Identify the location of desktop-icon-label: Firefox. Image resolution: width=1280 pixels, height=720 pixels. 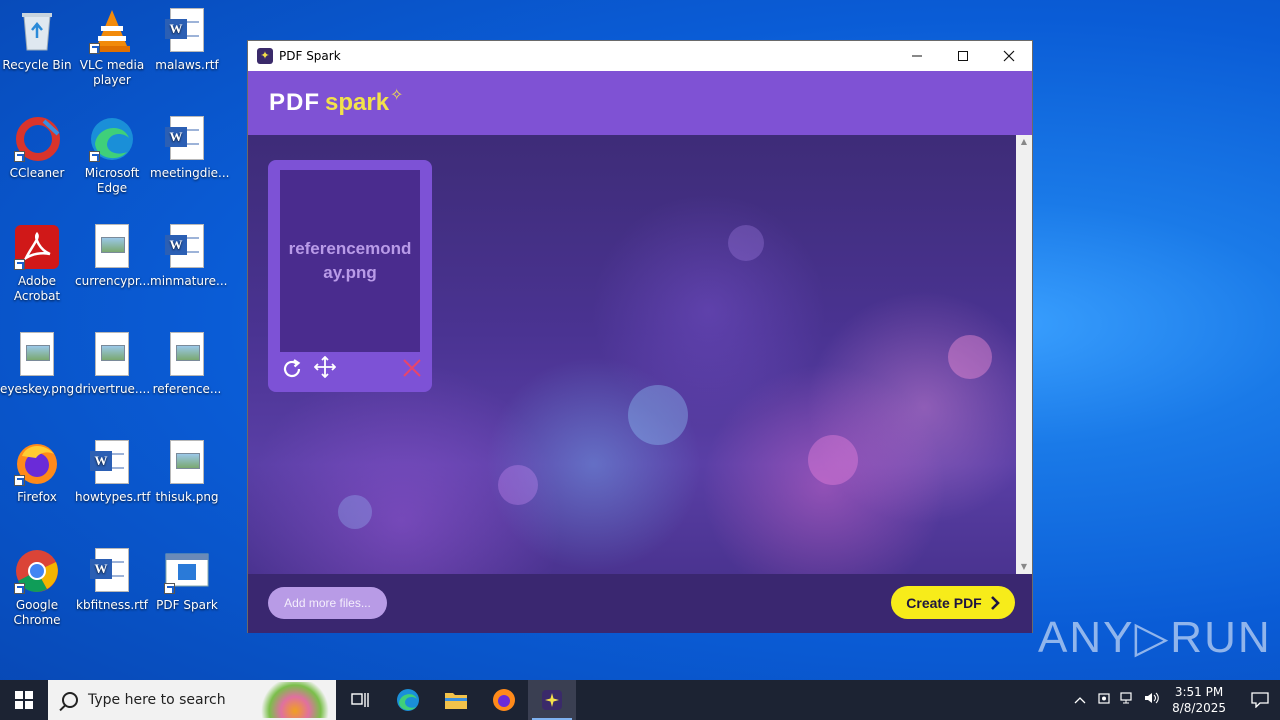
(37, 497).